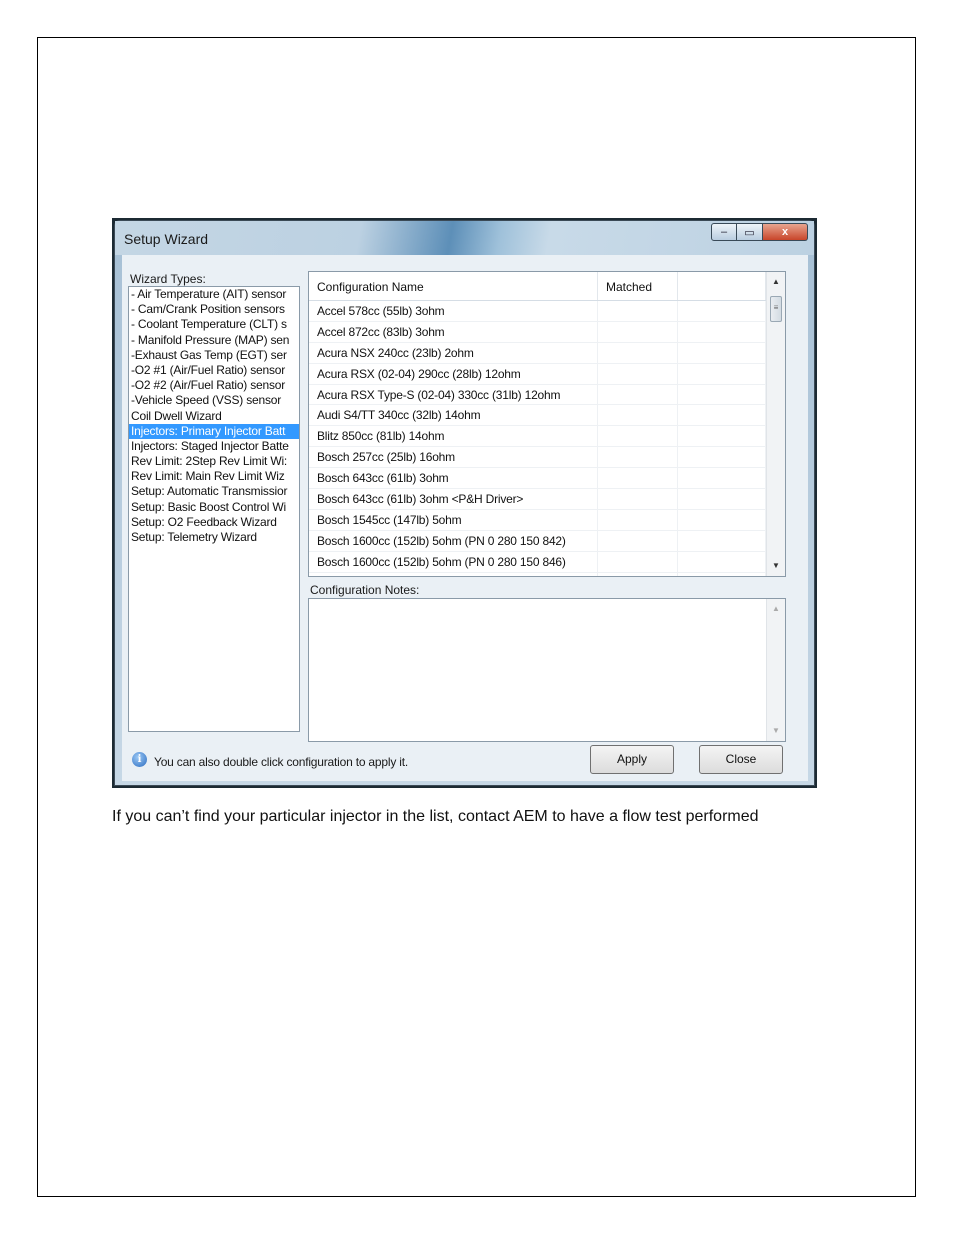 Image resolution: width=954 pixels, height=1235 pixels. What do you see at coordinates (547, 458) in the screenshot?
I see `configuration-row: Bosch 257cc (25lb) 16ohm` at bounding box center [547, 458].